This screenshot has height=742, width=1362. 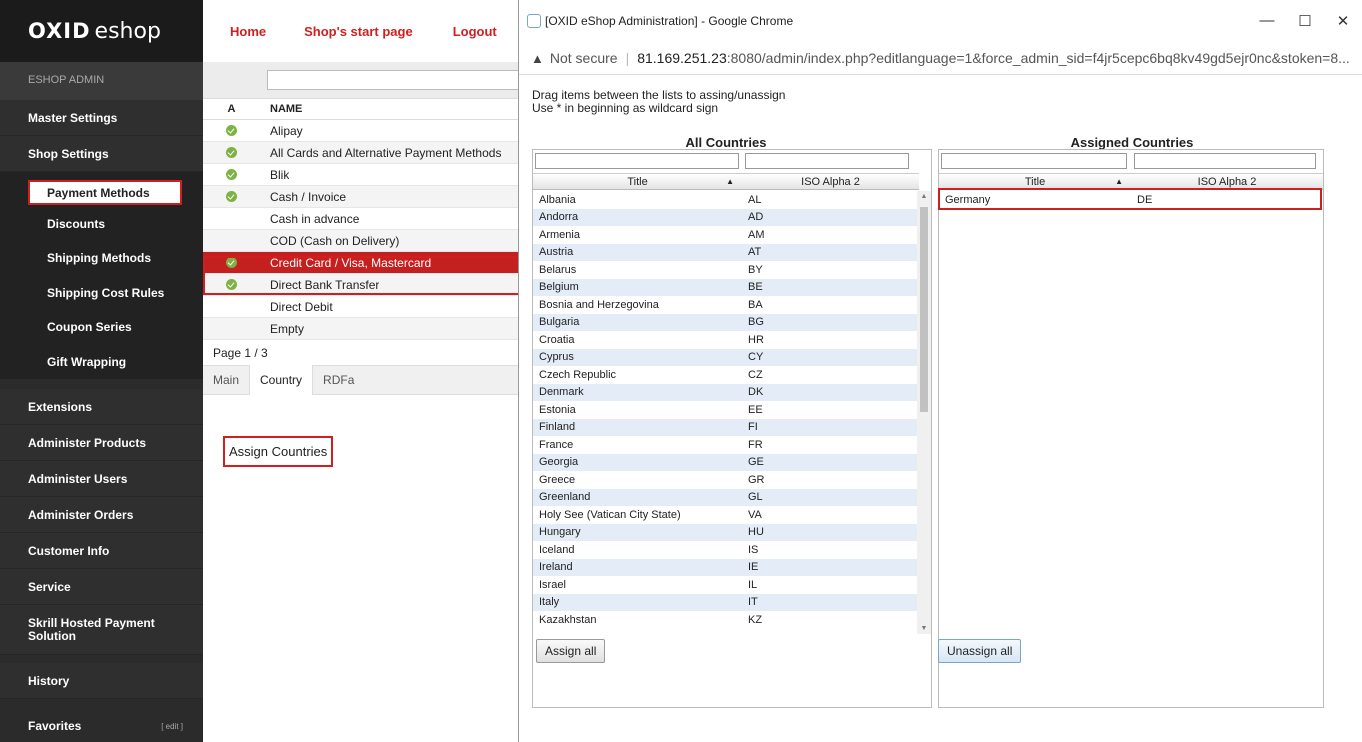 I want to click on assign-all-button: Assign all, so click(x=571, y=651).